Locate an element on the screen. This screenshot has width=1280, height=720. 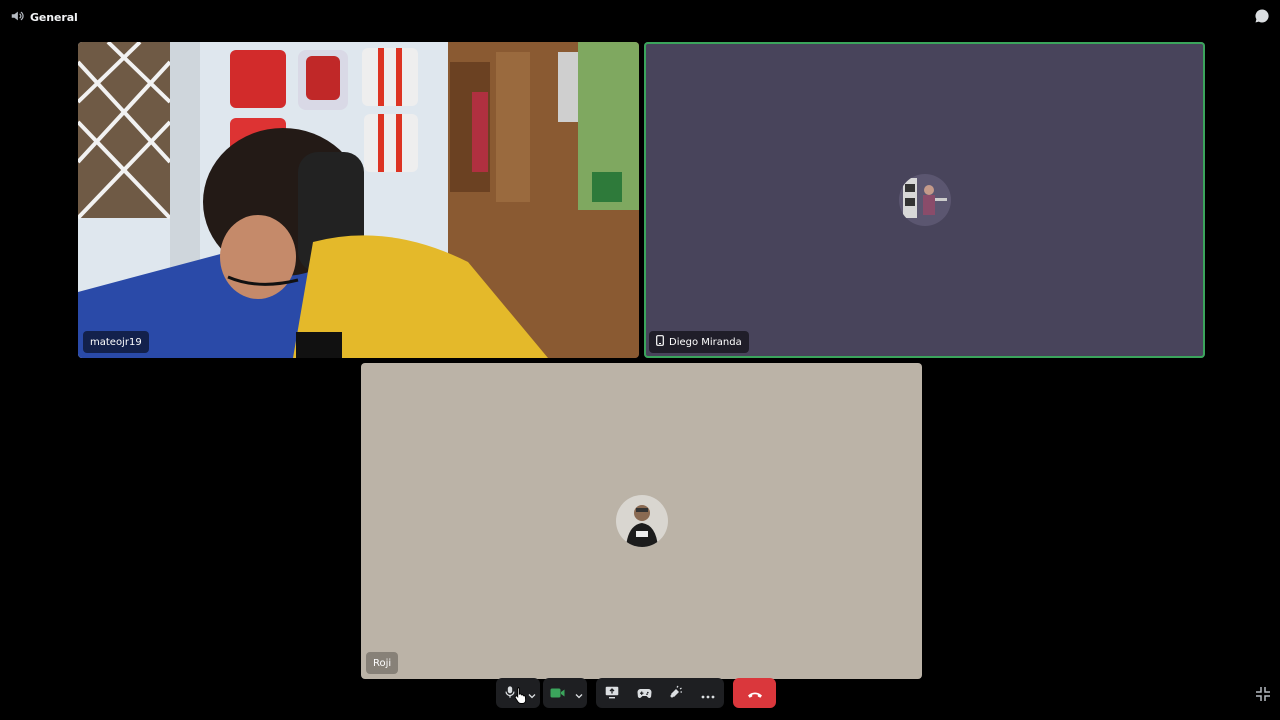
soundboard-button is located at coordinates (676, 693).